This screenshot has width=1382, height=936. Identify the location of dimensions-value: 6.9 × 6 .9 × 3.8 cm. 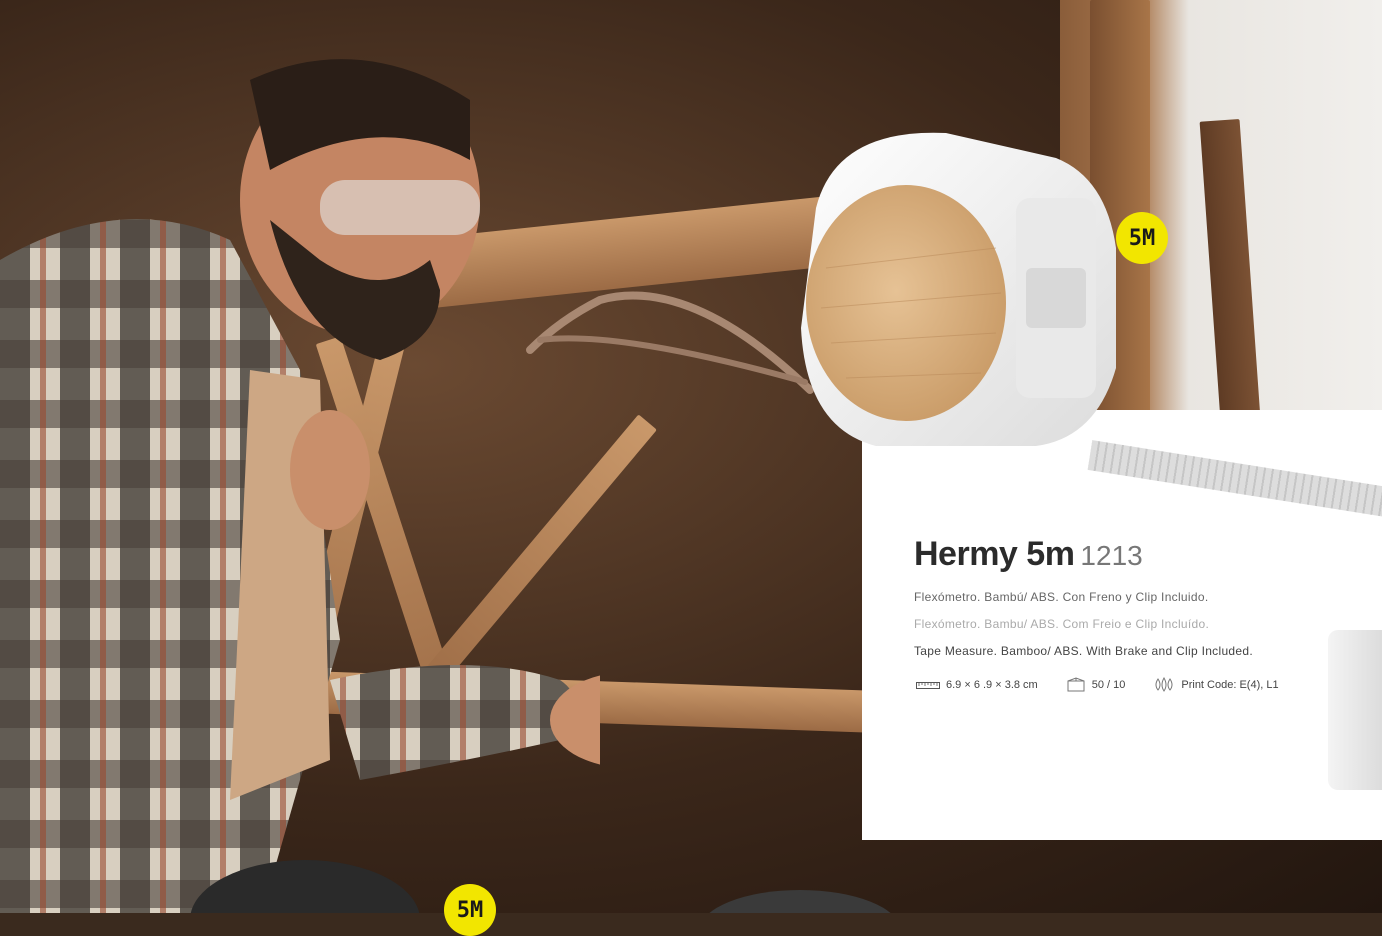
(992, 685).